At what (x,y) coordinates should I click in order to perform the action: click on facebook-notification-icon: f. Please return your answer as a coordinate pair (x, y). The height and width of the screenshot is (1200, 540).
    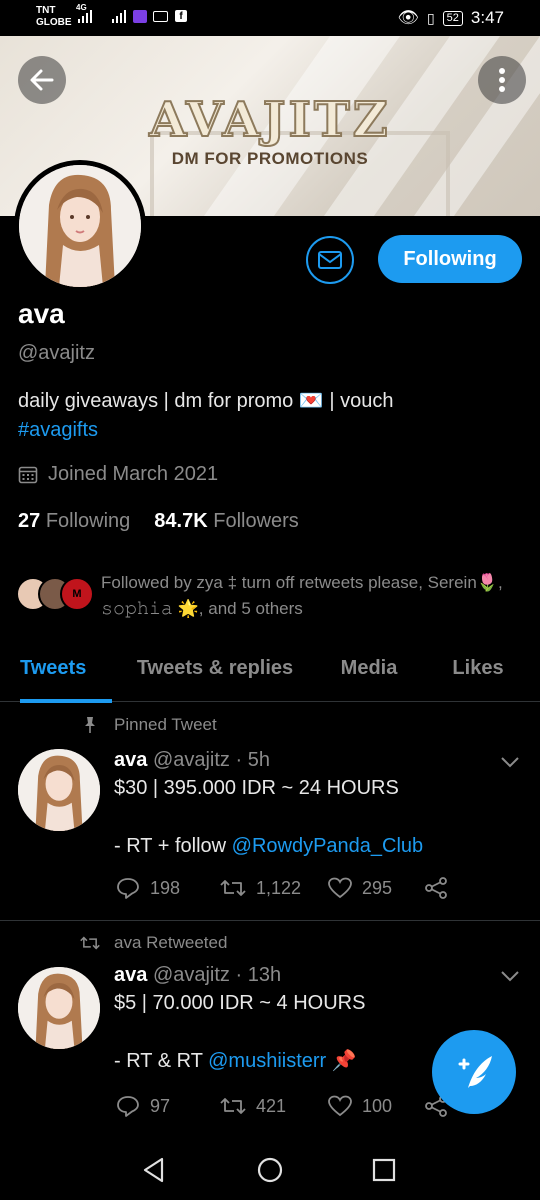
    Looking at the image, I should click on (181, 16).